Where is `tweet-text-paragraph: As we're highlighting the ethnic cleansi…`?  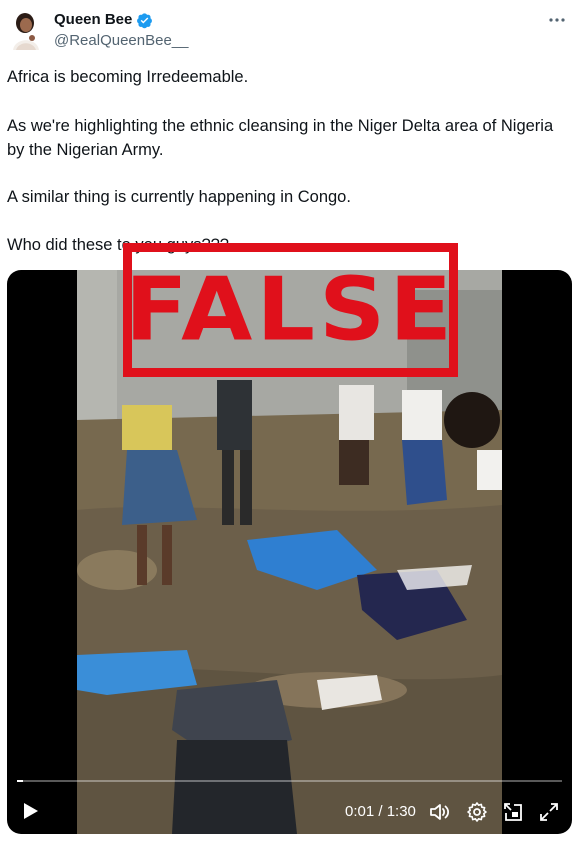 tweet-text-paragraph: As we're highlighting the ethnic cleansi… is located at coordinates (280, 138).